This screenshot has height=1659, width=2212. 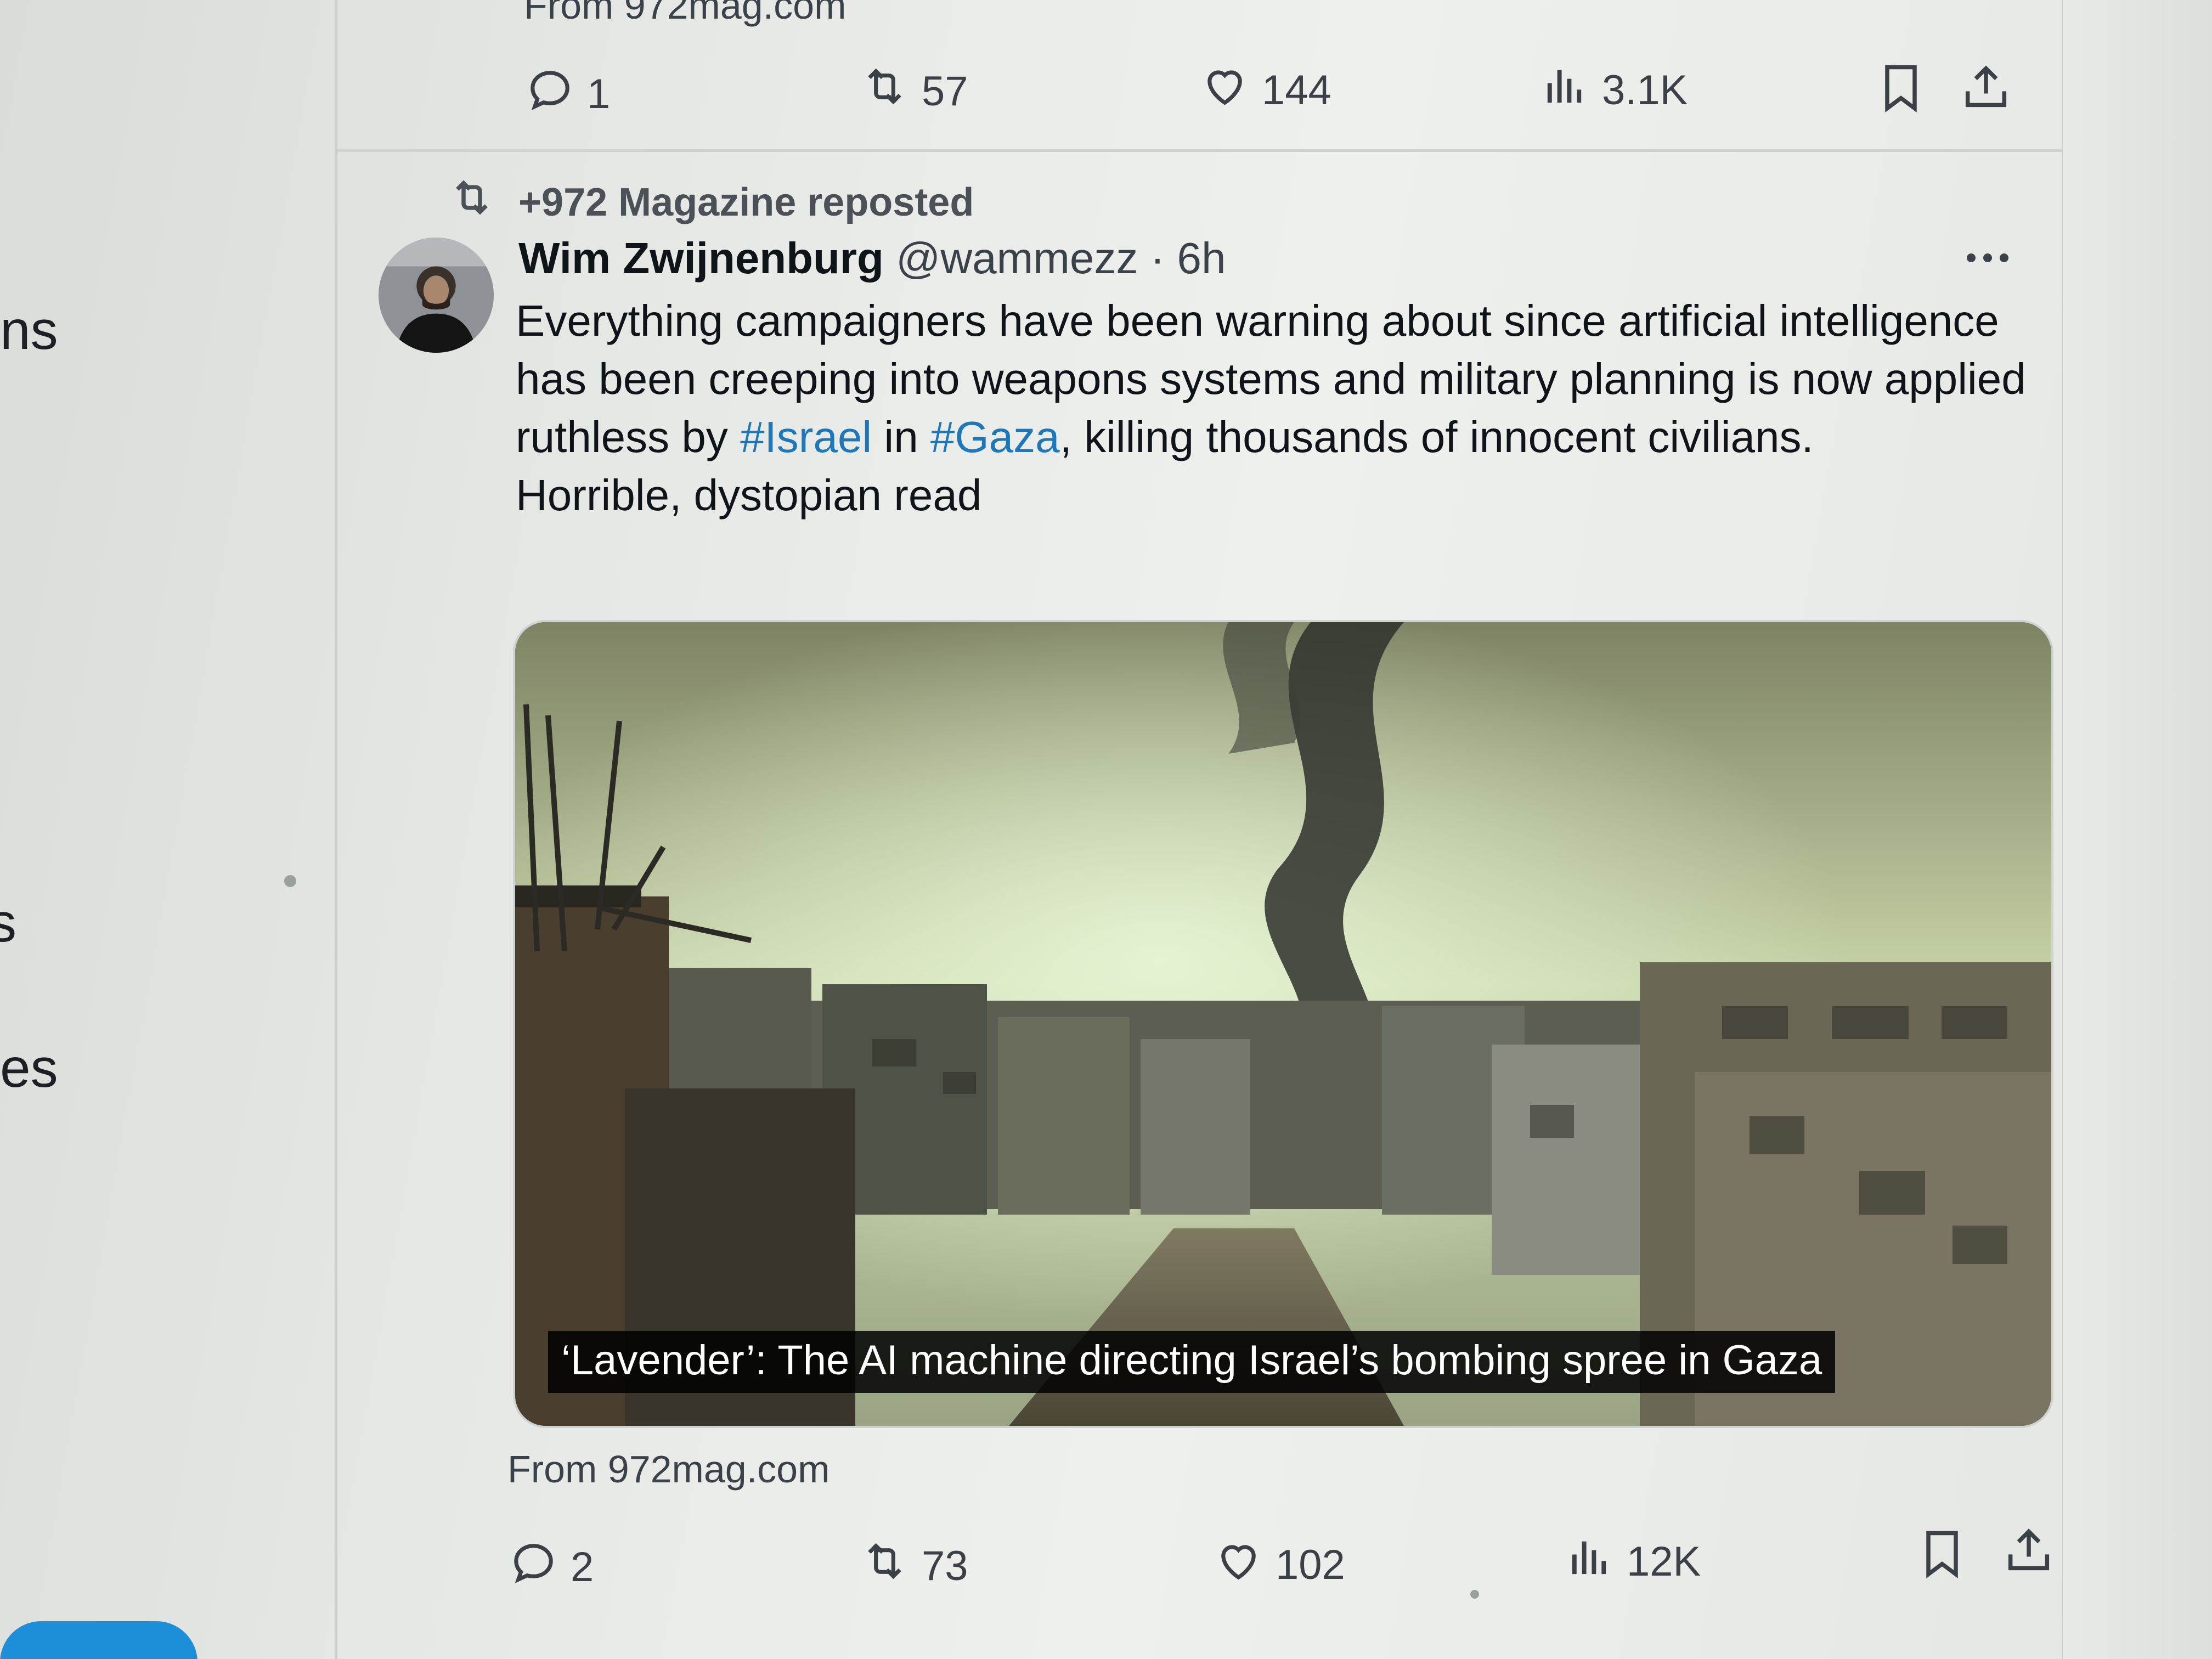 I want to click on top-like-count: 144, so click(x=1297, y=90).